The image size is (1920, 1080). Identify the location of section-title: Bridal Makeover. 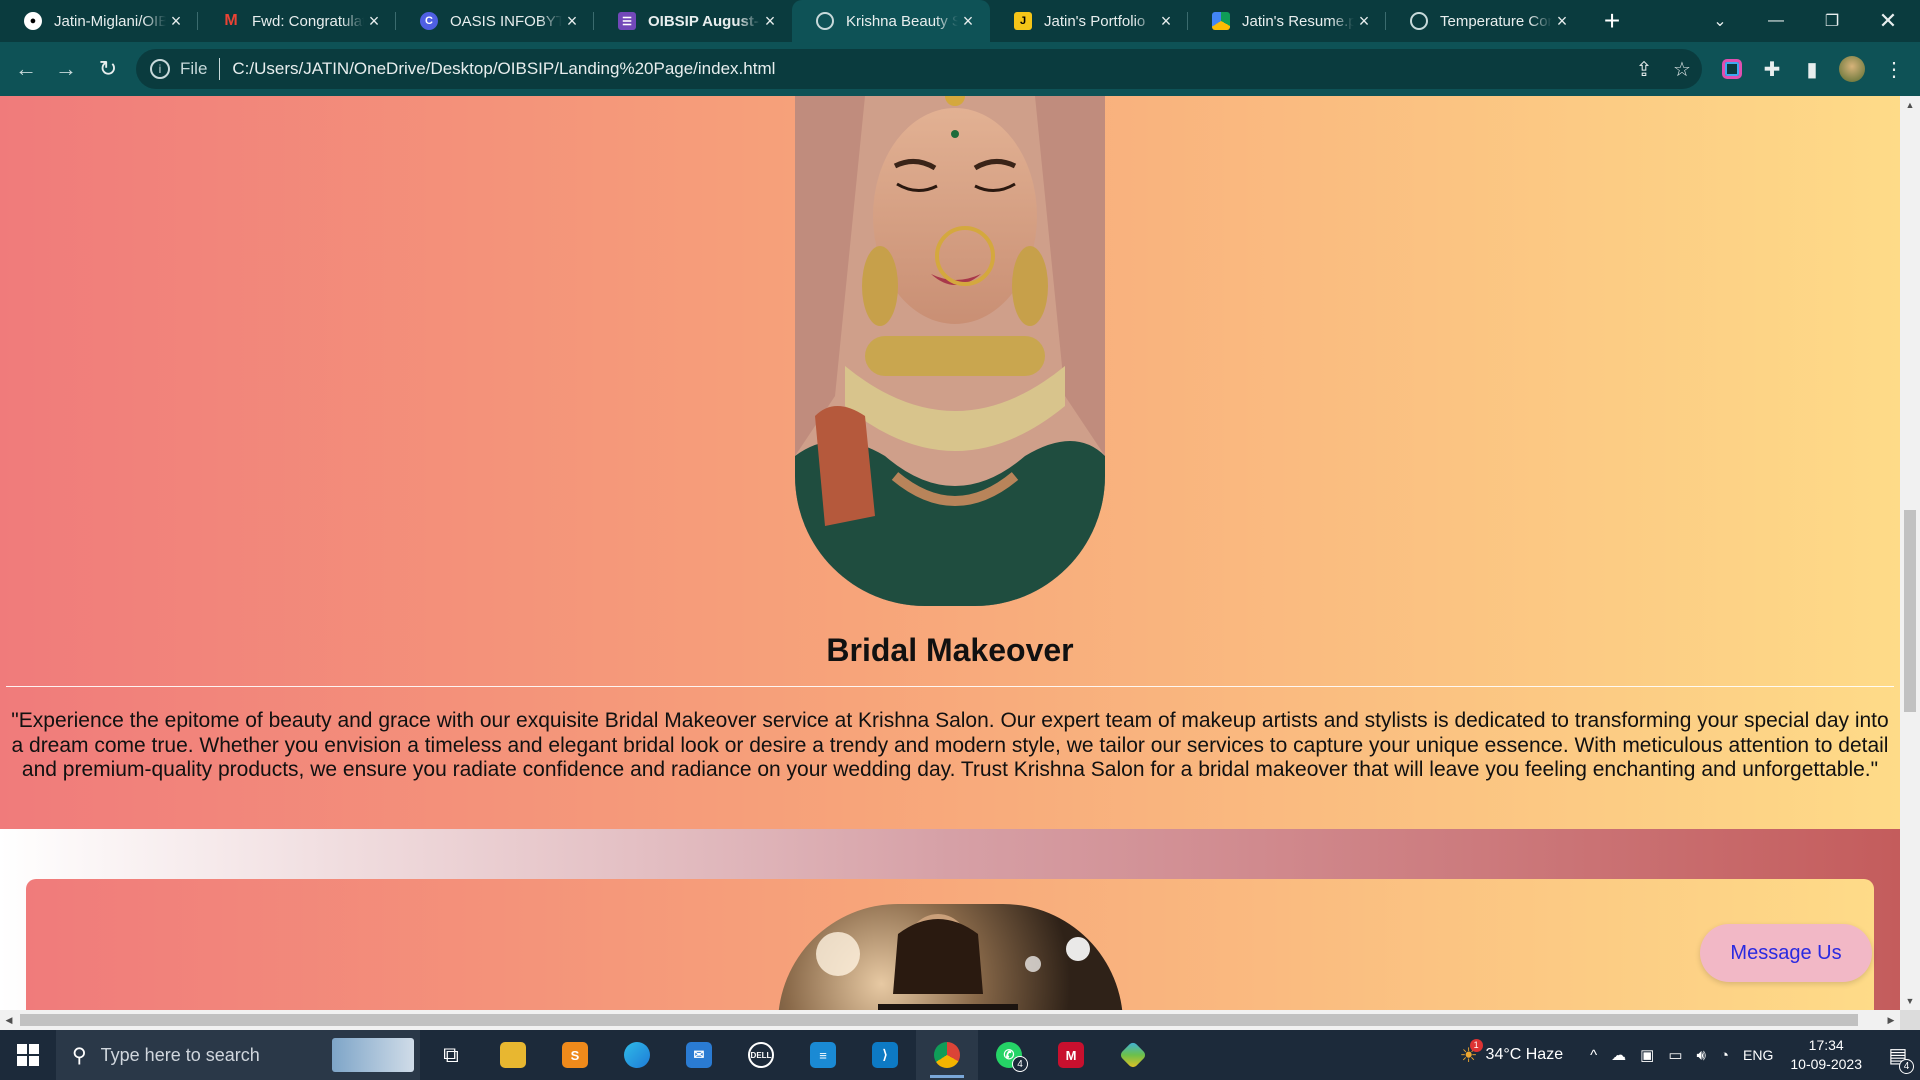
(950, 650).